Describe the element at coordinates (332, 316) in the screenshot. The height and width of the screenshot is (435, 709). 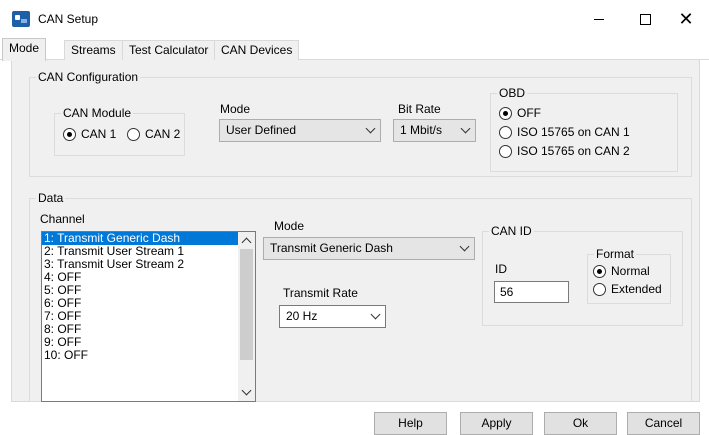
I see `transmit-rate-select: 20 Hz` at that location.